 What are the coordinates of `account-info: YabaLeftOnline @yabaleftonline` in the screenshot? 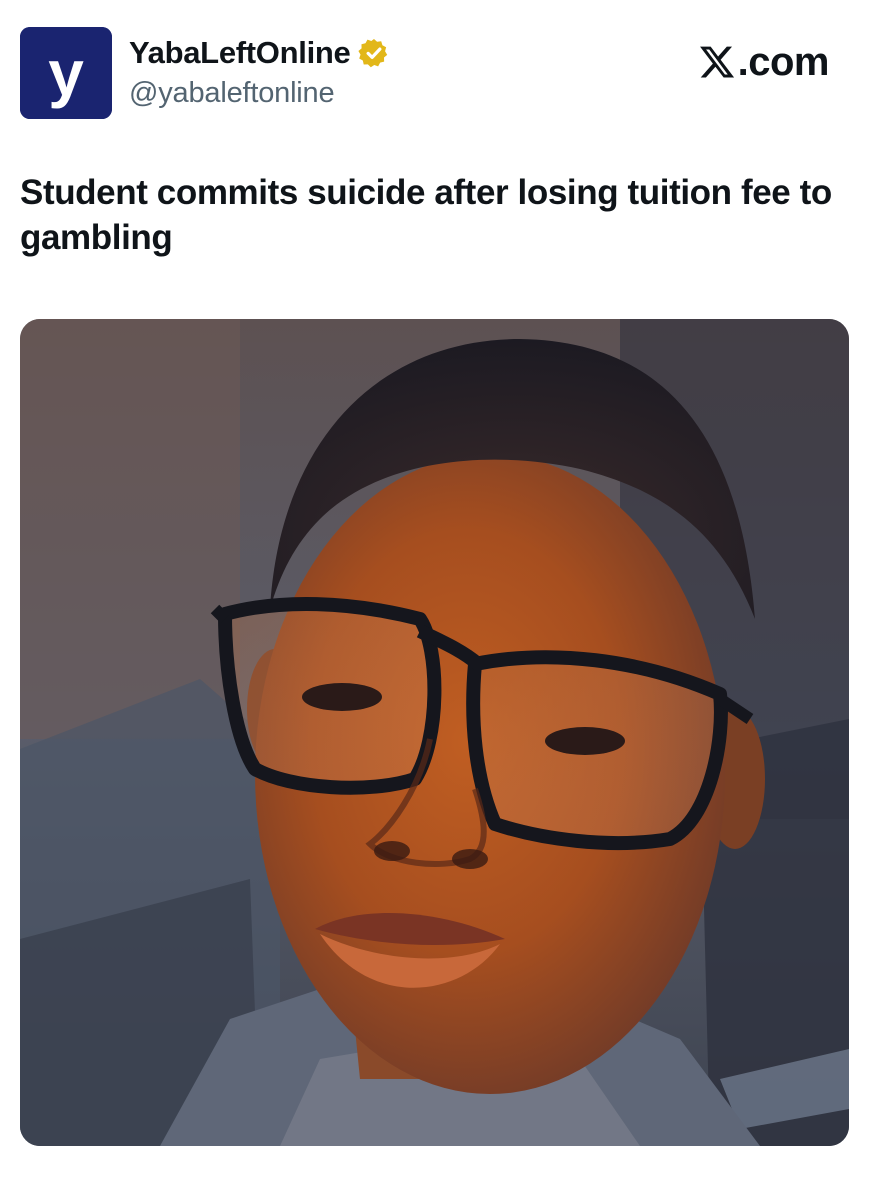 It's located at (259, 71).